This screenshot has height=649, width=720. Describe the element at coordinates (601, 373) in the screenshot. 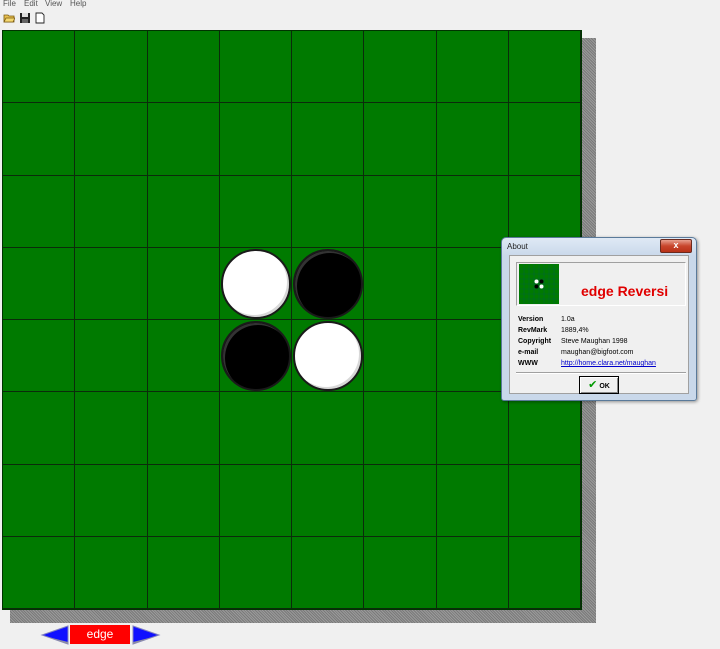

I see `separator` at that location.